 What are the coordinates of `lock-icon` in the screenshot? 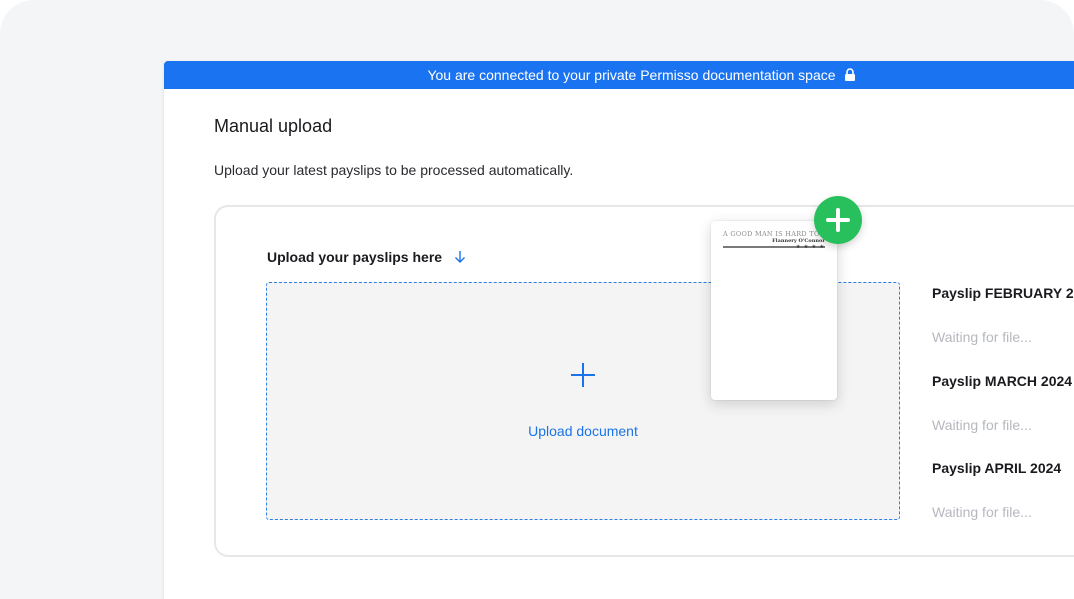 It's located at (850, 74).